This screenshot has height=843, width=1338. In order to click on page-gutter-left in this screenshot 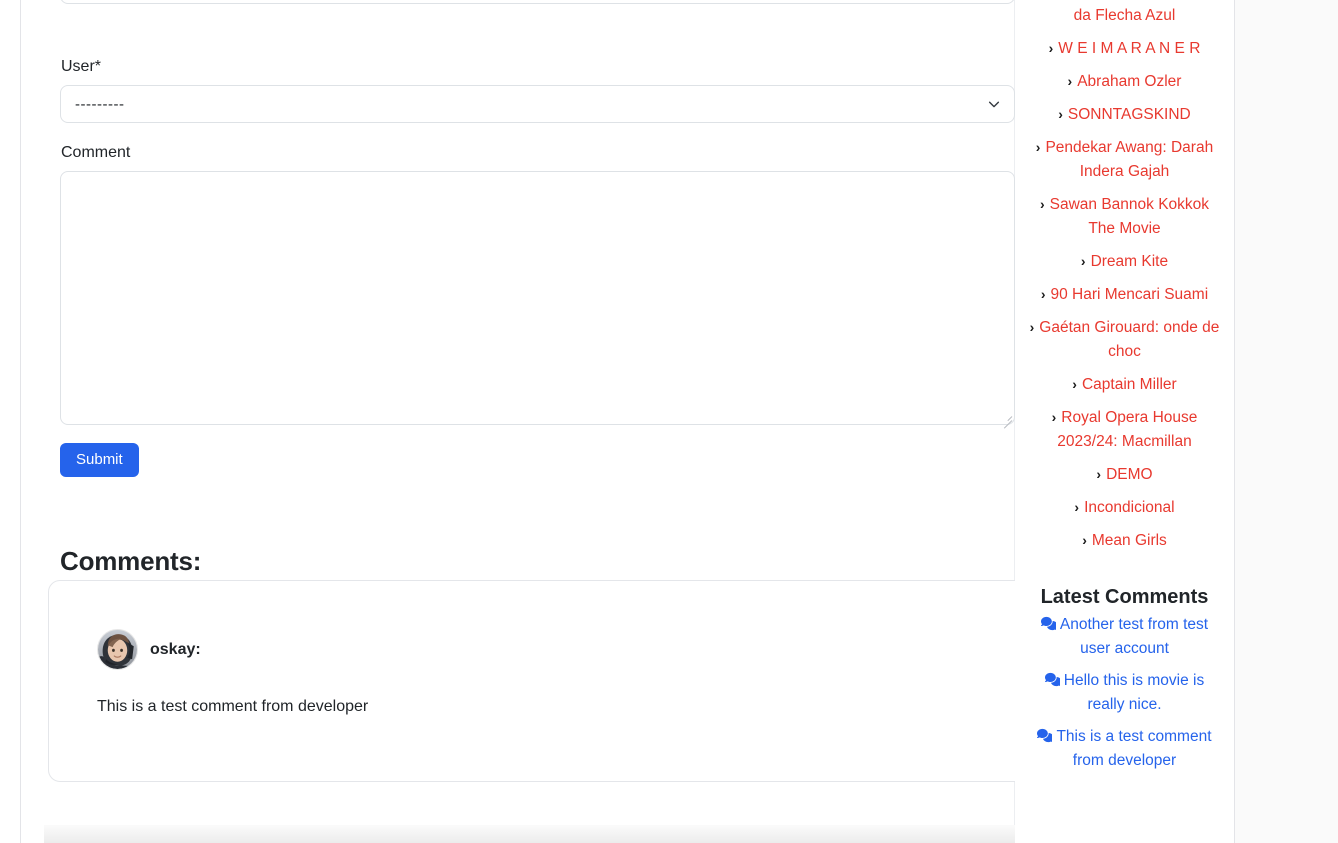, I will do `click(10, 421)`.